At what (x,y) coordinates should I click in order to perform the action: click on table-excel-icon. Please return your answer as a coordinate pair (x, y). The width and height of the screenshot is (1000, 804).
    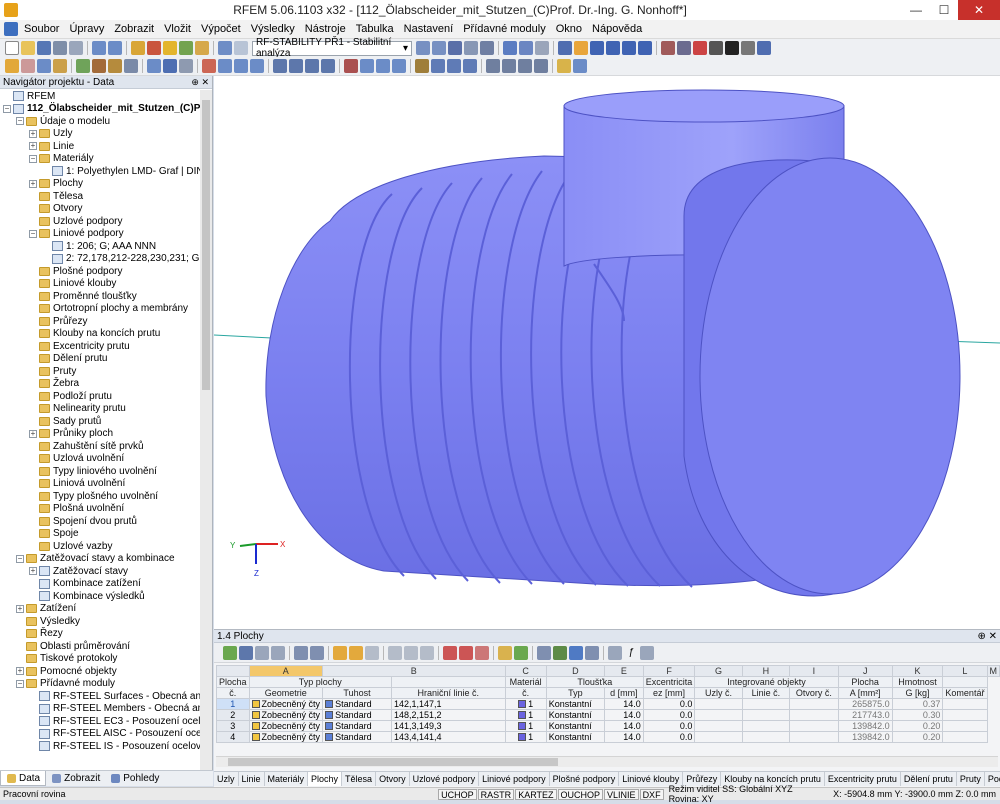
    Looking at the image, I should click on (230, 652).